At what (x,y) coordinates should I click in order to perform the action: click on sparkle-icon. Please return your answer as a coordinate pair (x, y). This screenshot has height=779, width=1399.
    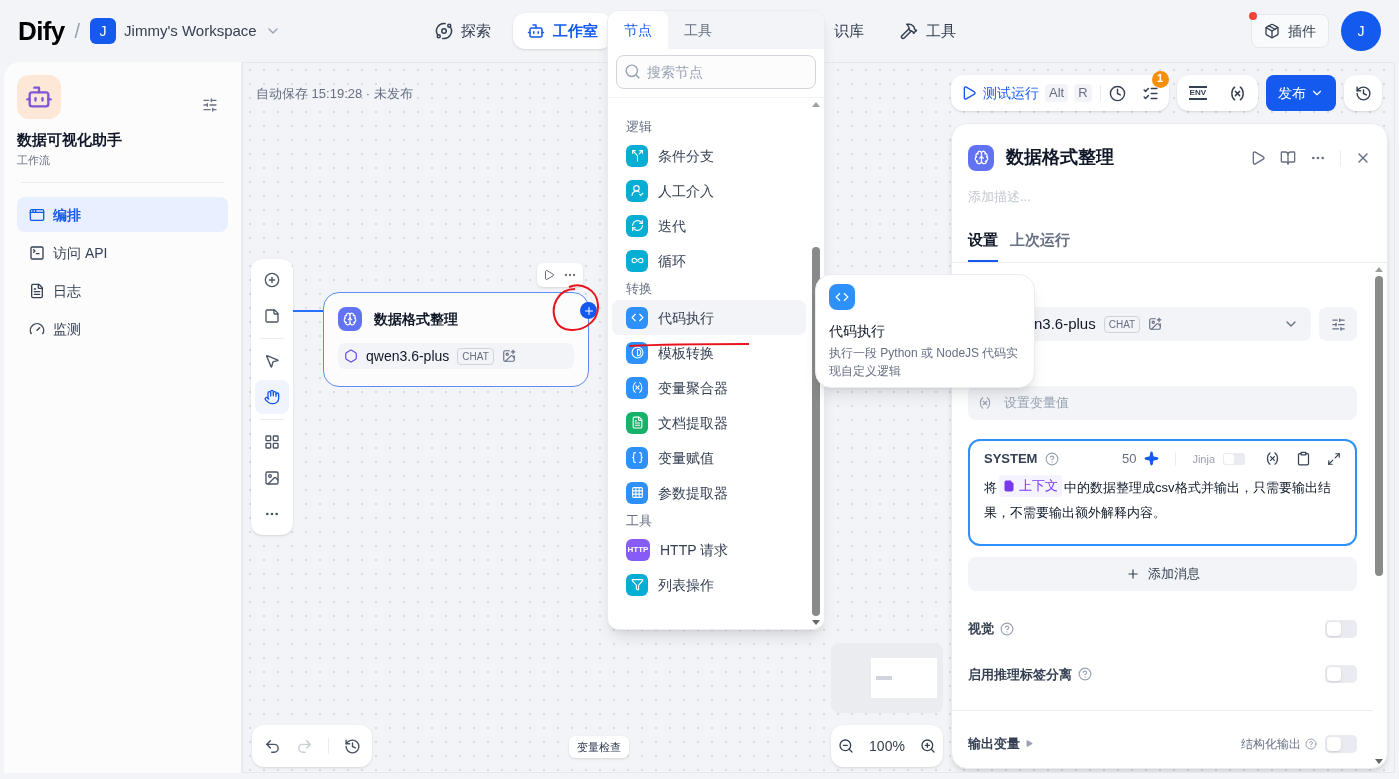
    Looking at the image, I should click on (1152, 459).